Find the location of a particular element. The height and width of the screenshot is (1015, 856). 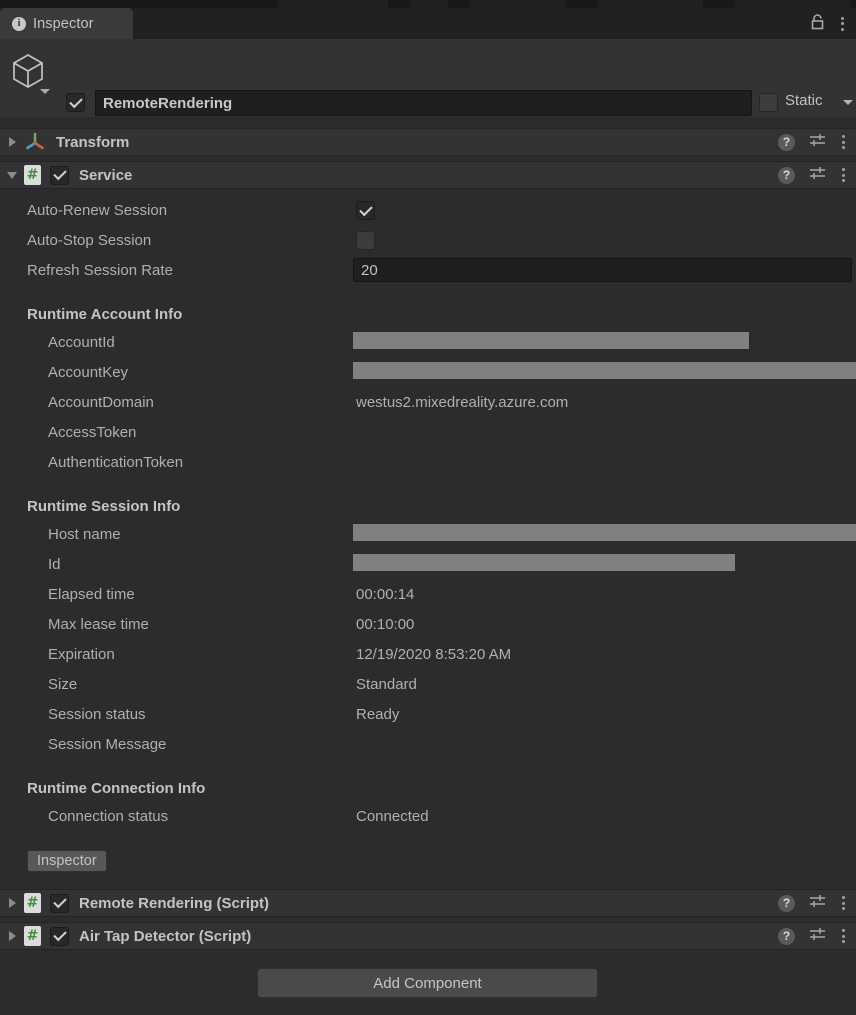

refresh-session-rate-input: 20 is located at coordinates (602, 270).